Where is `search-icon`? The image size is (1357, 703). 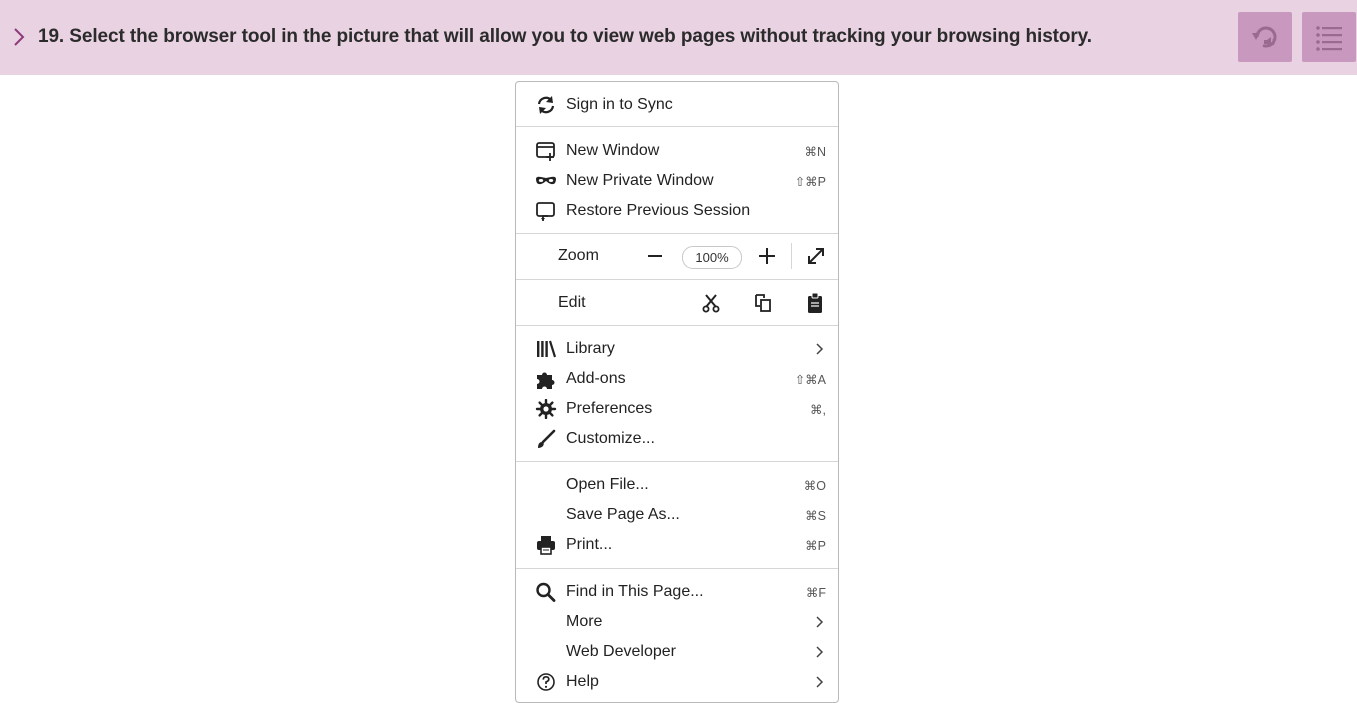 search-icon is located at coordinates (546, 592).